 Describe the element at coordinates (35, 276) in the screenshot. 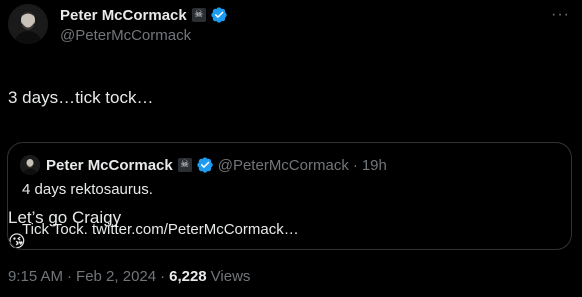

I see `tweet-time: 9:15 AM` at that location.